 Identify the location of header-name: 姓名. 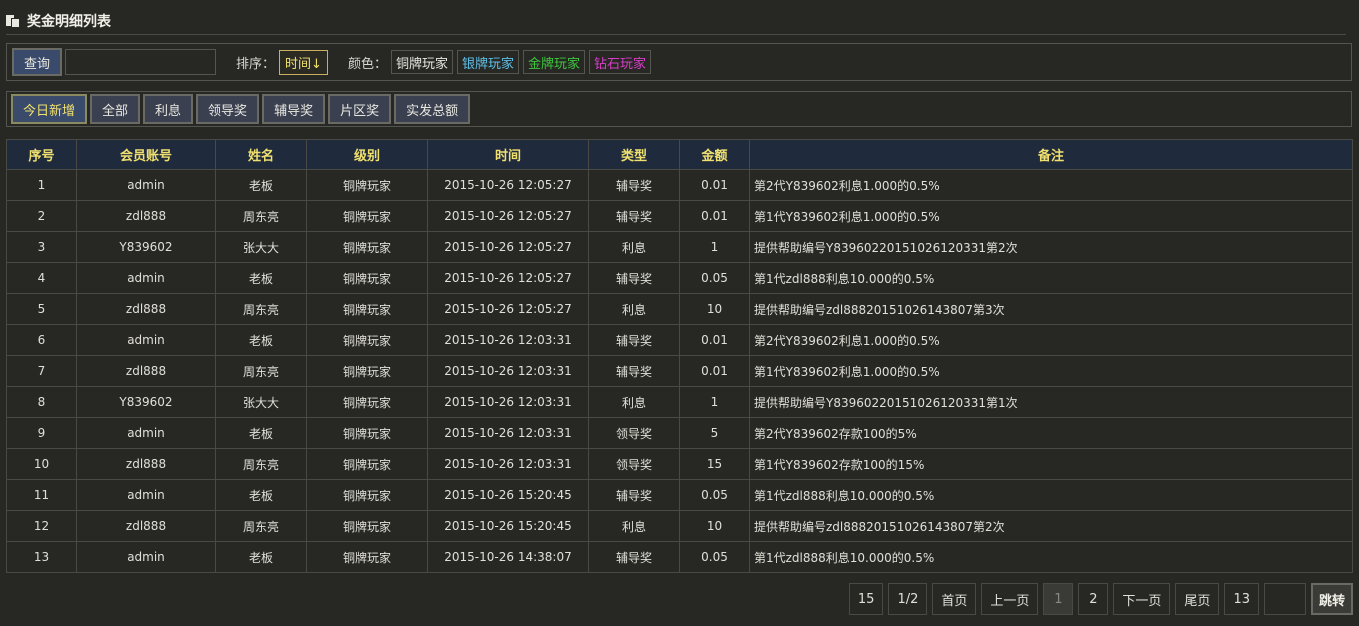
(261, 154).